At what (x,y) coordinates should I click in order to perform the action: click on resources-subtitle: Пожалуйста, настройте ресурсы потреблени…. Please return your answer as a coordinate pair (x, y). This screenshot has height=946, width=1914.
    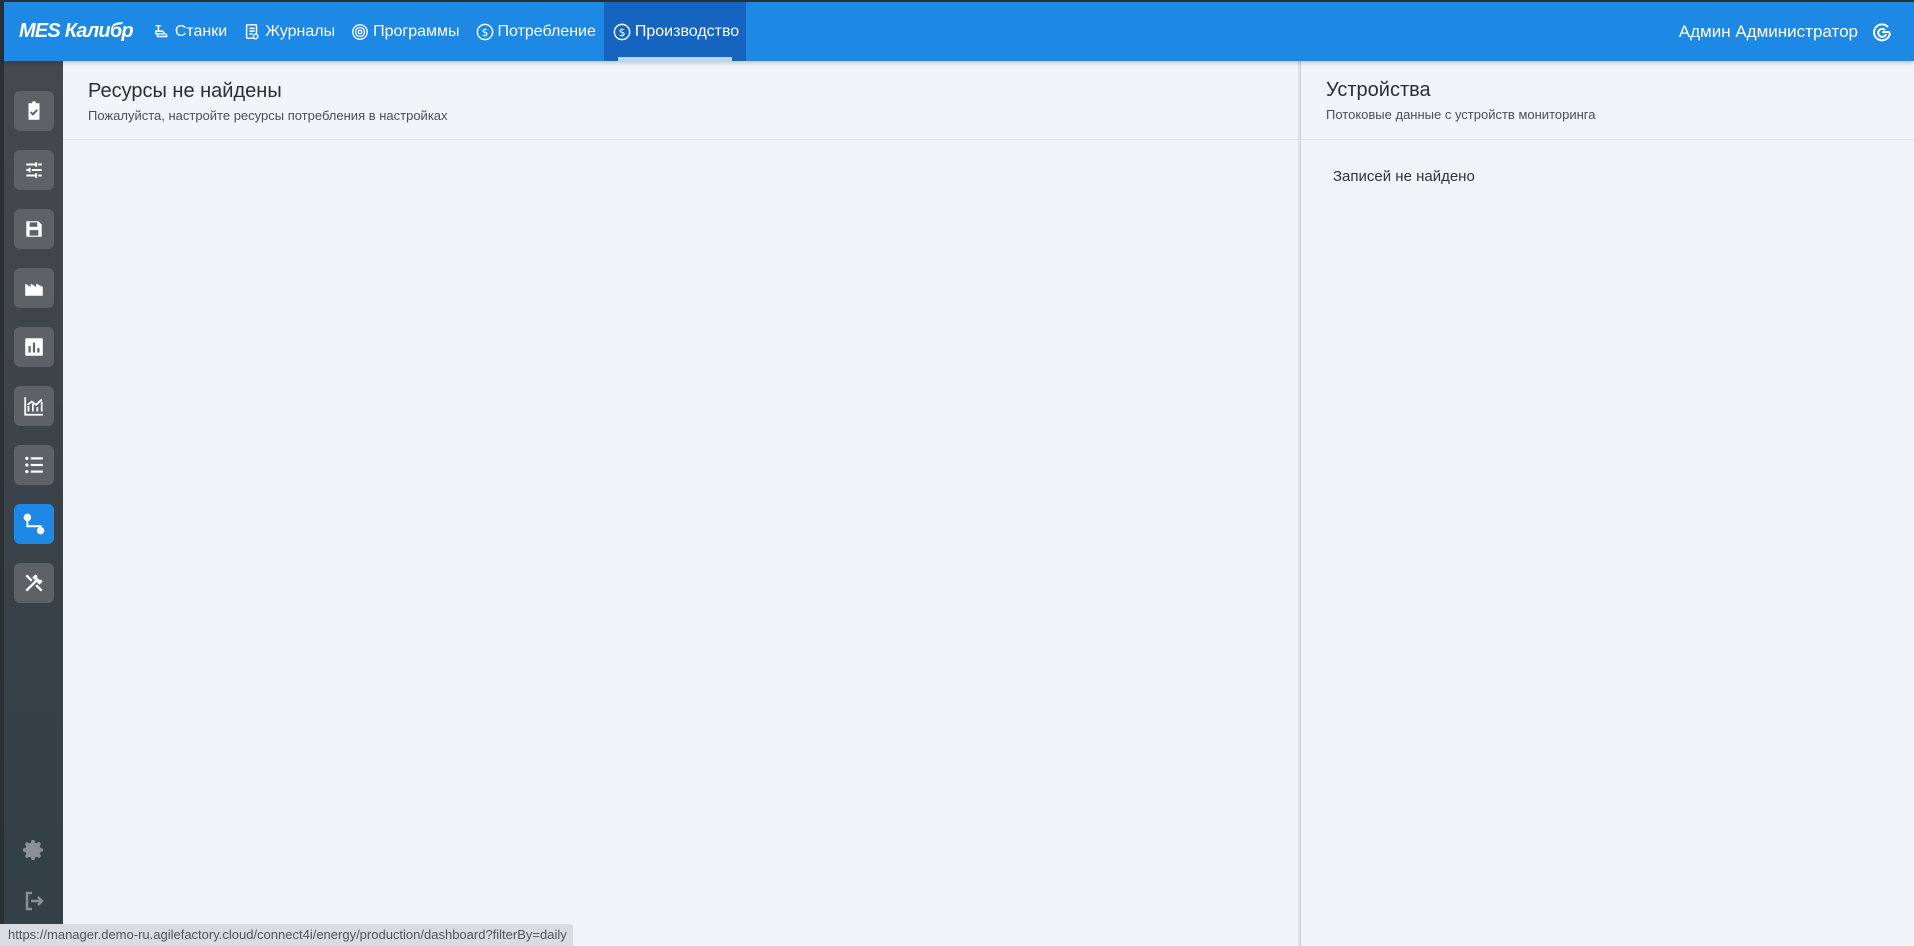
    Looking at the image, I should click on (268, 115).